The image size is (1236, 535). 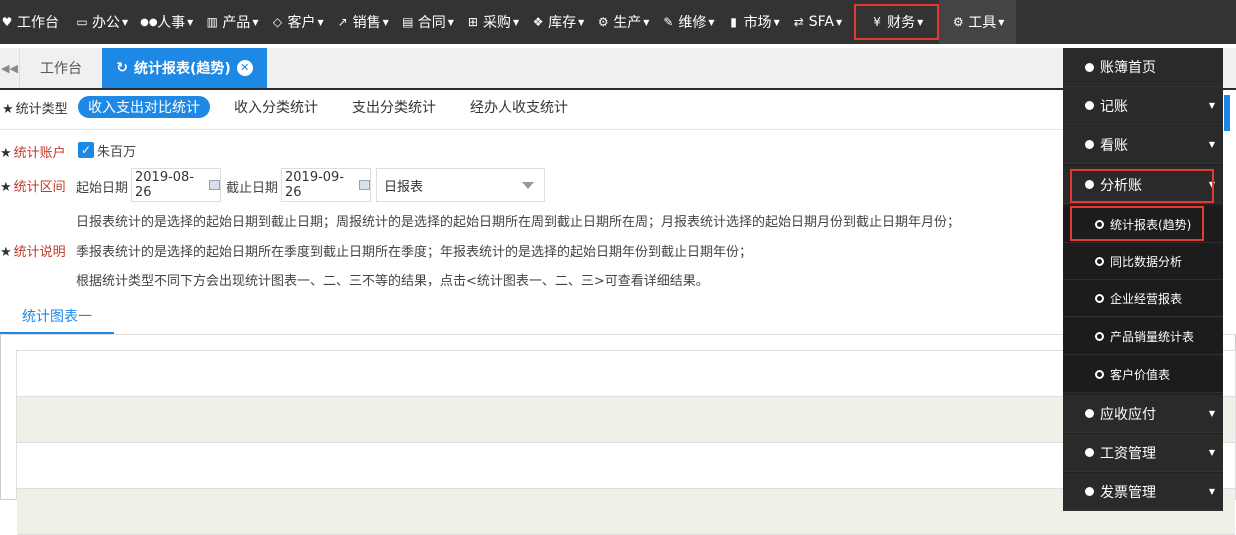 What do you see at coordinates (57, 317) in the screenshot?
I see `tab-chart-one: 统计图表一` at bounding box center [57, 317].